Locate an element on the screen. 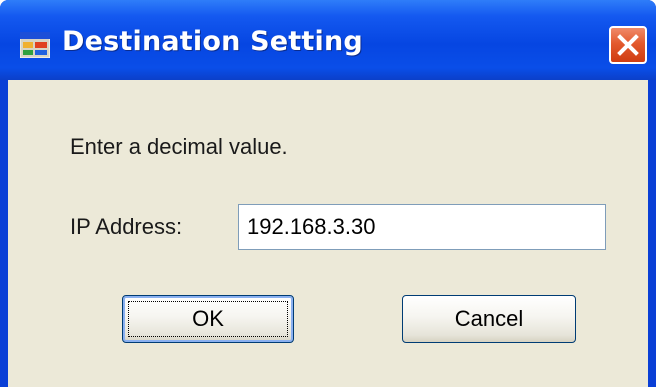 This screenshot has width=656, height=387. ip-address-input is located at coordinates (422, 227).